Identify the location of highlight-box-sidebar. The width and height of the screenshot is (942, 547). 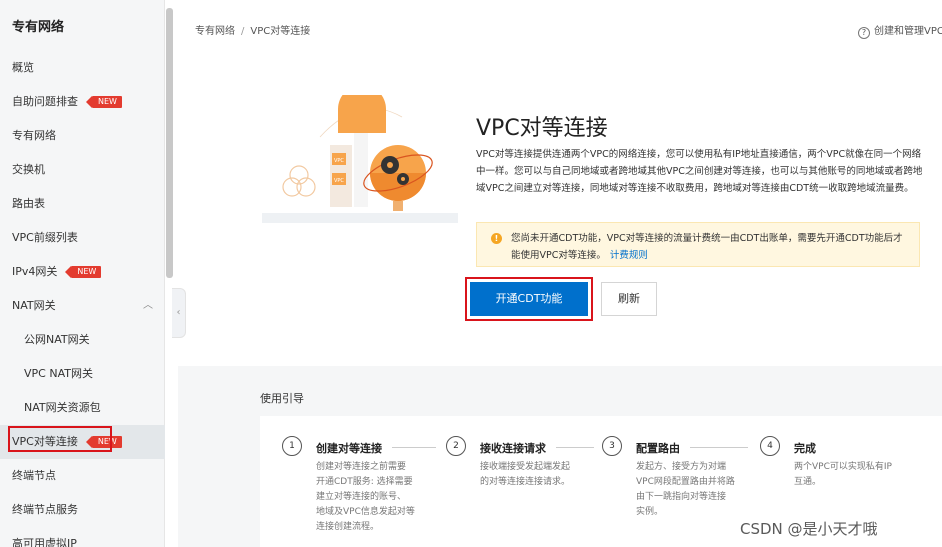
(60, 439).